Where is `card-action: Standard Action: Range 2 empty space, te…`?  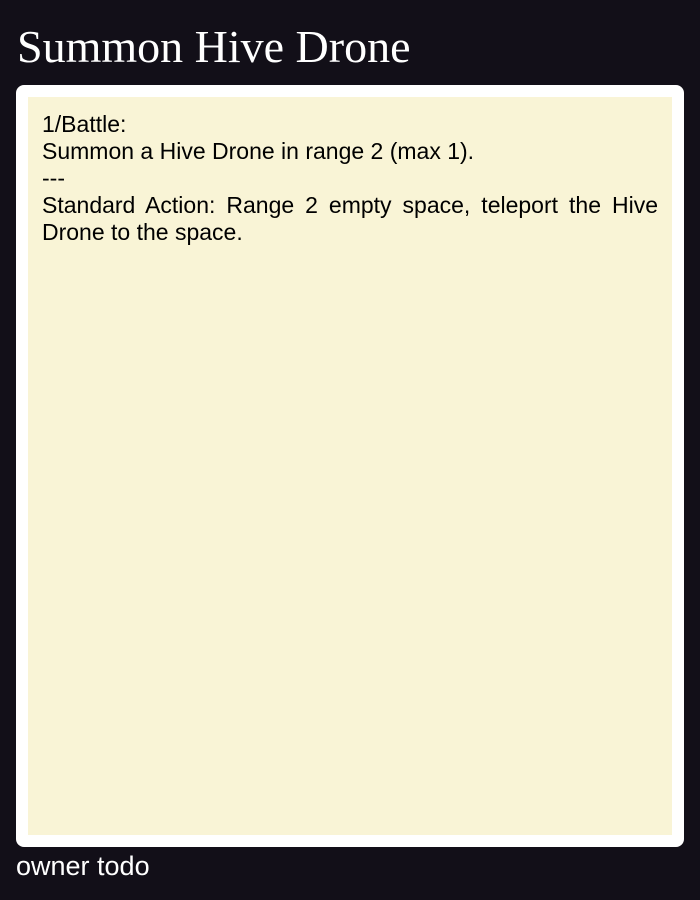
card-action: Standard Action: Range 2 empty space, te… is located at coordinates (350, 218).